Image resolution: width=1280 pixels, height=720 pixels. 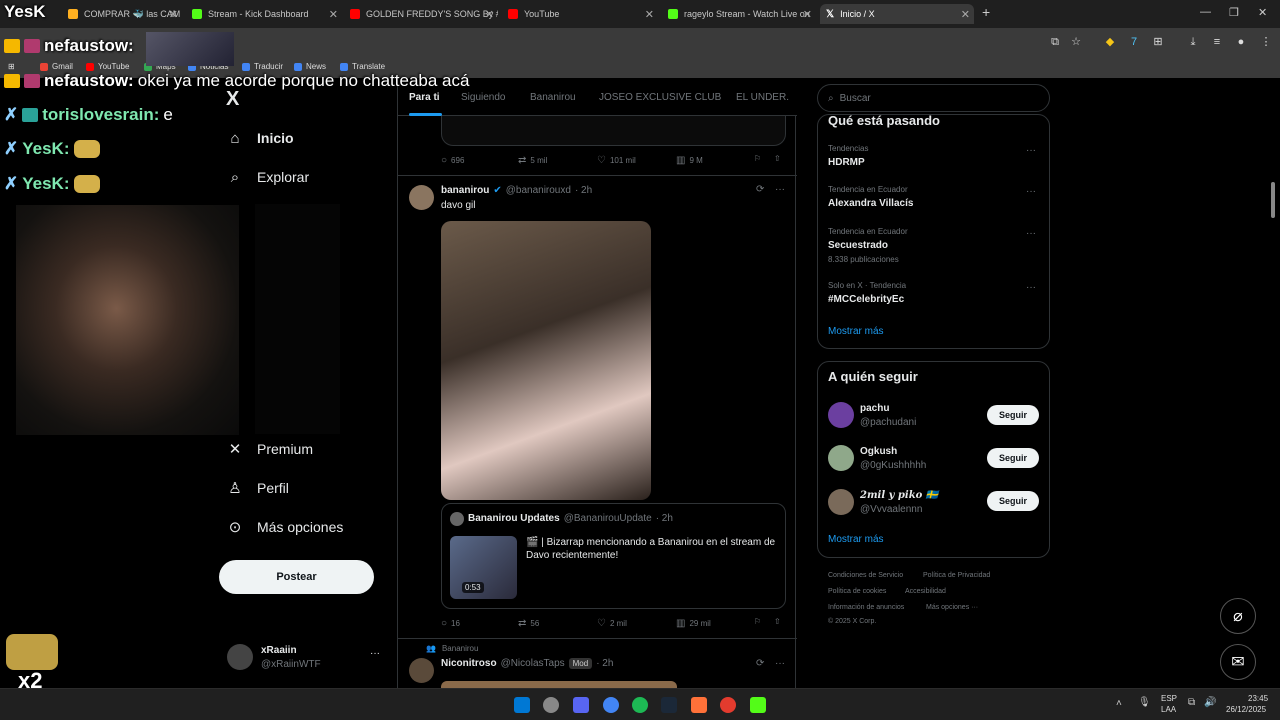 What do you see at coordinates (483, 567) in the screenshot?
I see `quote-video-thumb: 0:53` at bounding box center [483, 567].